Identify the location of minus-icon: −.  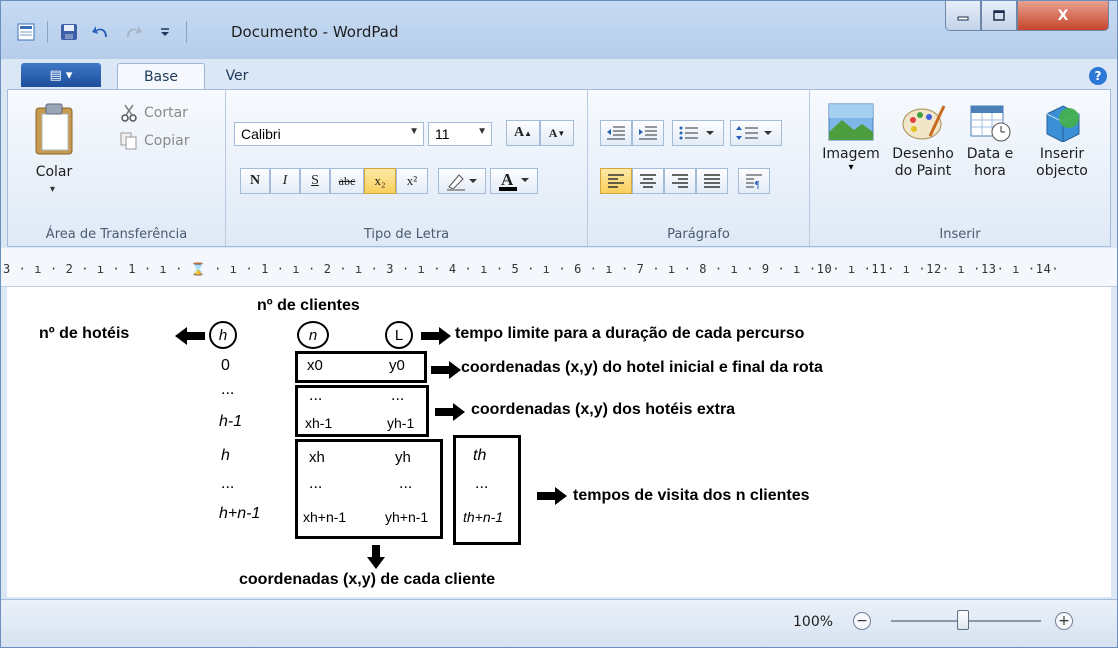
(862, 621).